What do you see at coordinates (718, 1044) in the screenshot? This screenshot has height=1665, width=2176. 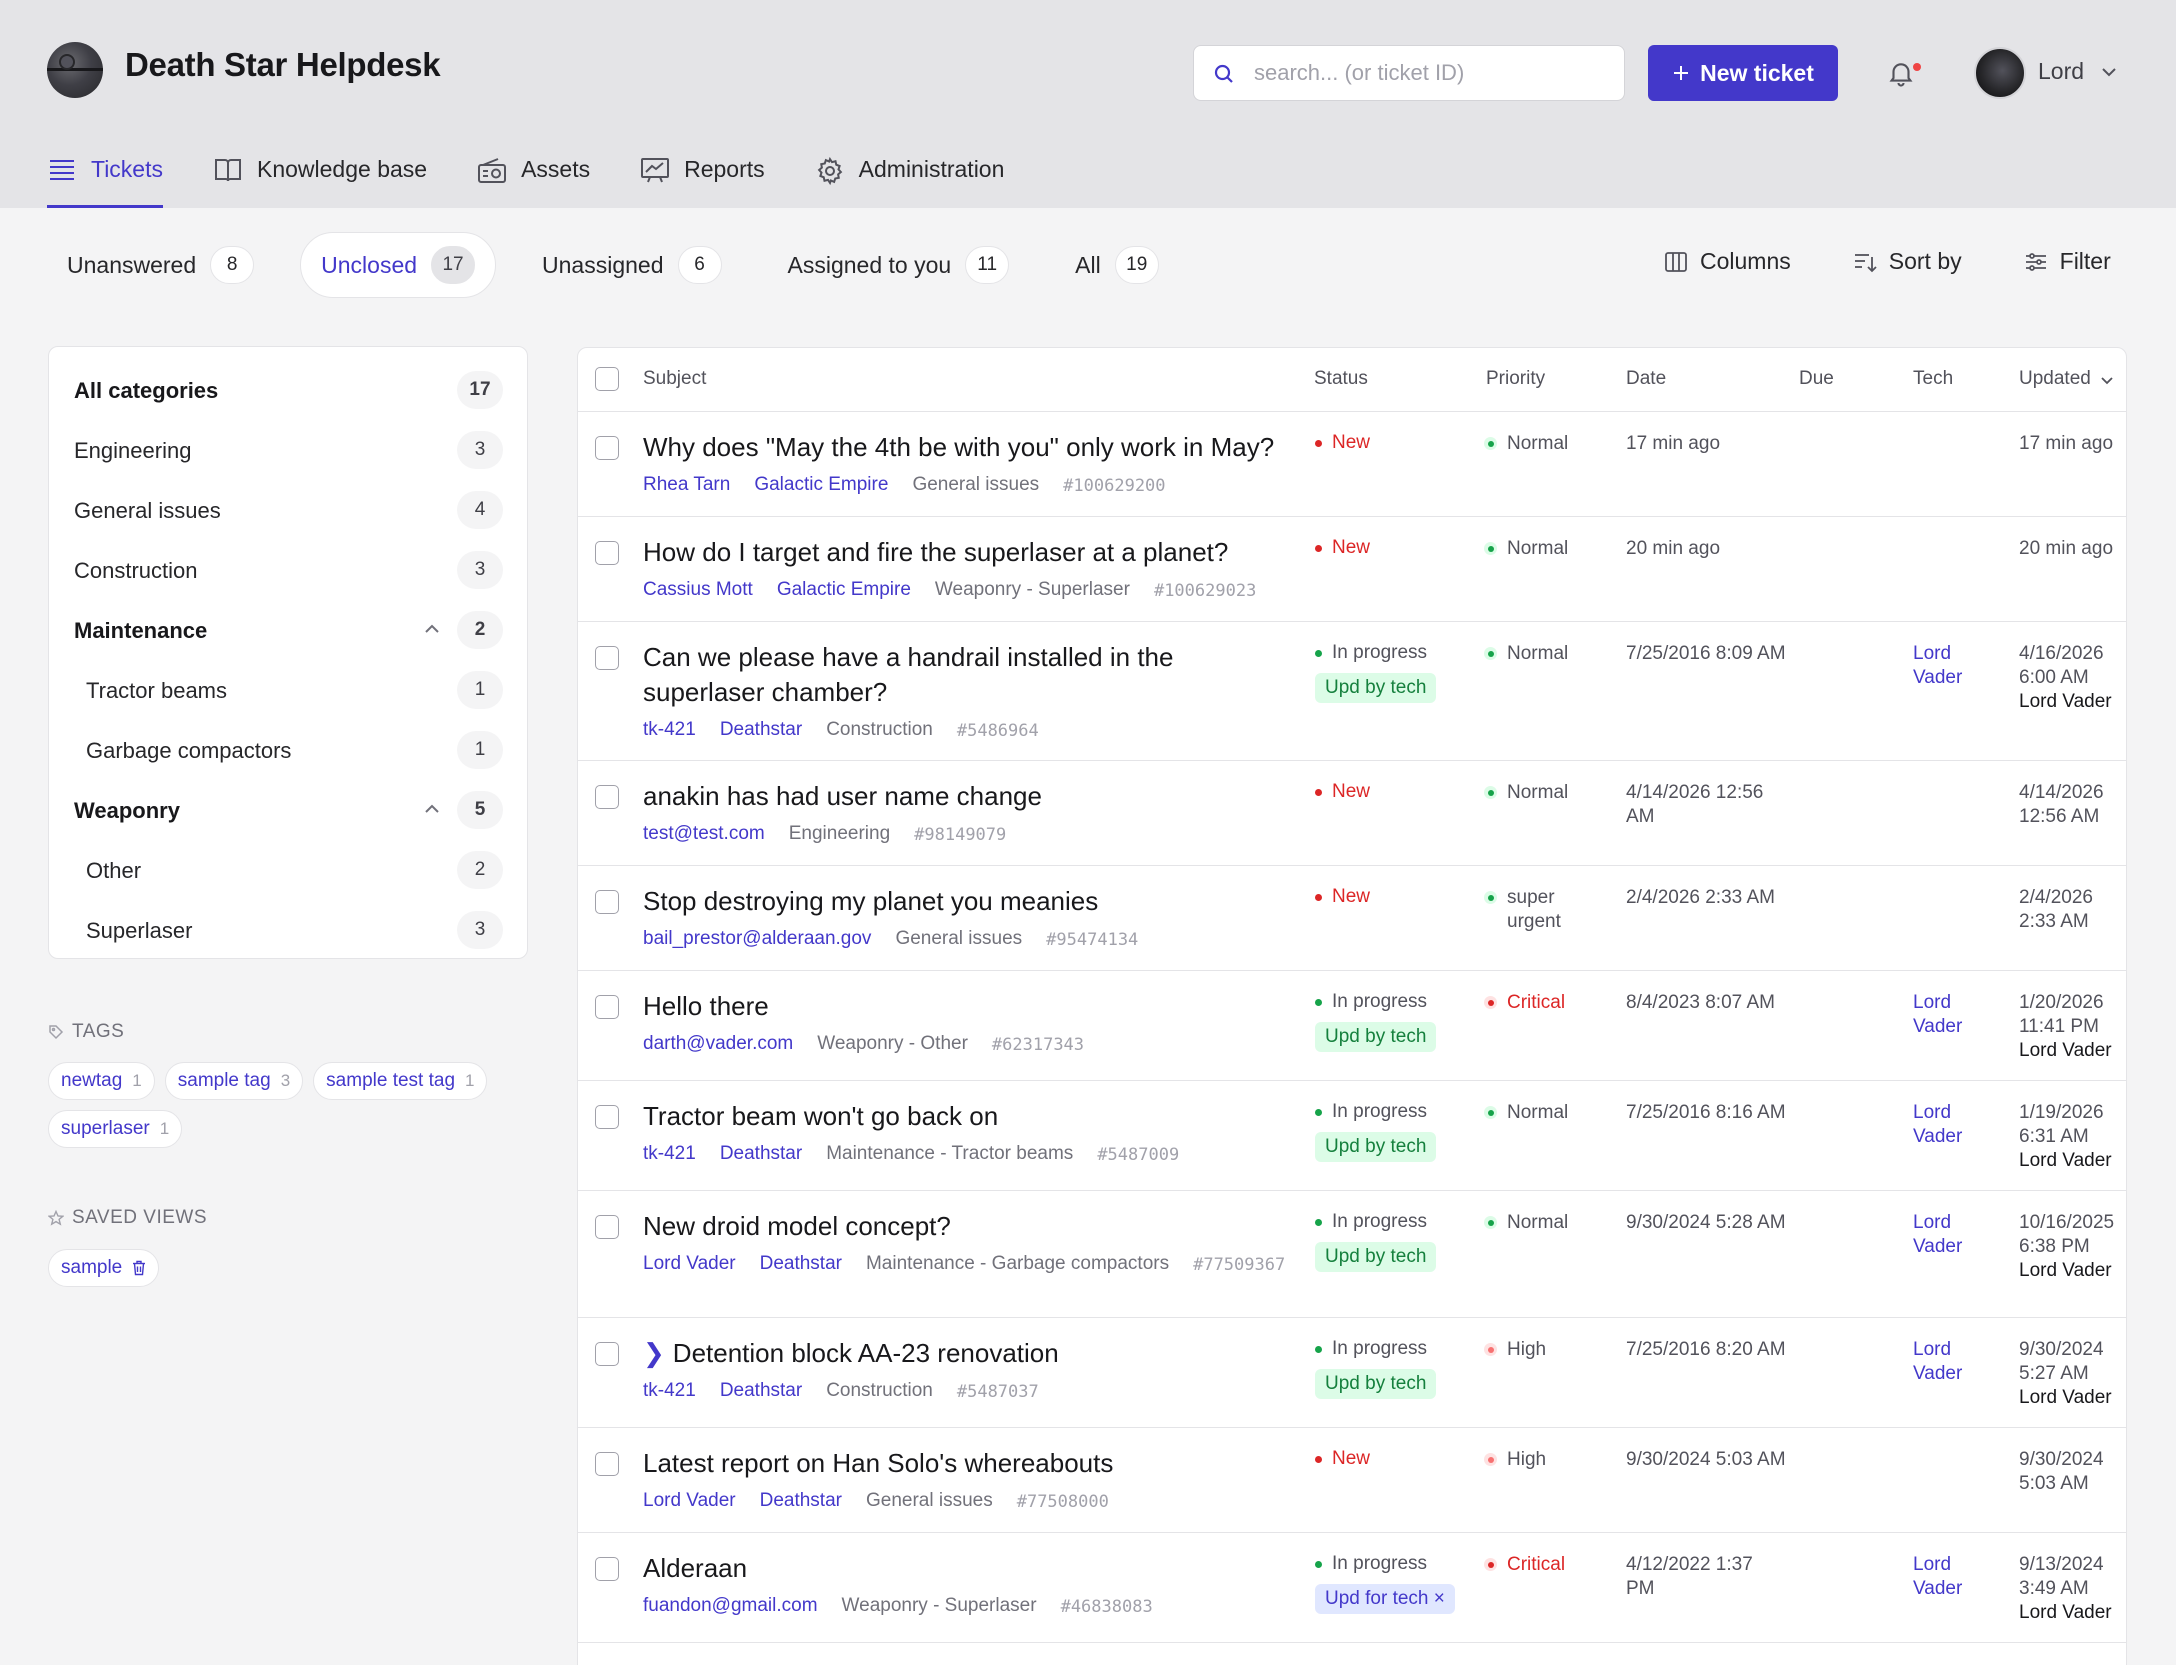 I see `ticket-user: darth@vader.com` at bounding box center [718, 1044].